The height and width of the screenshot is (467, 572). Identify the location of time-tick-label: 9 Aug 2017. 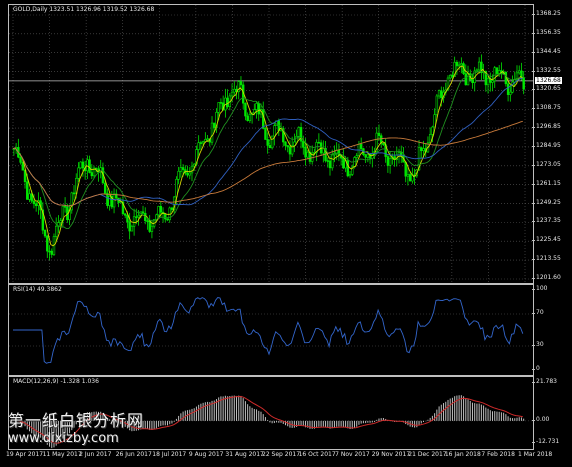
(206, 454).